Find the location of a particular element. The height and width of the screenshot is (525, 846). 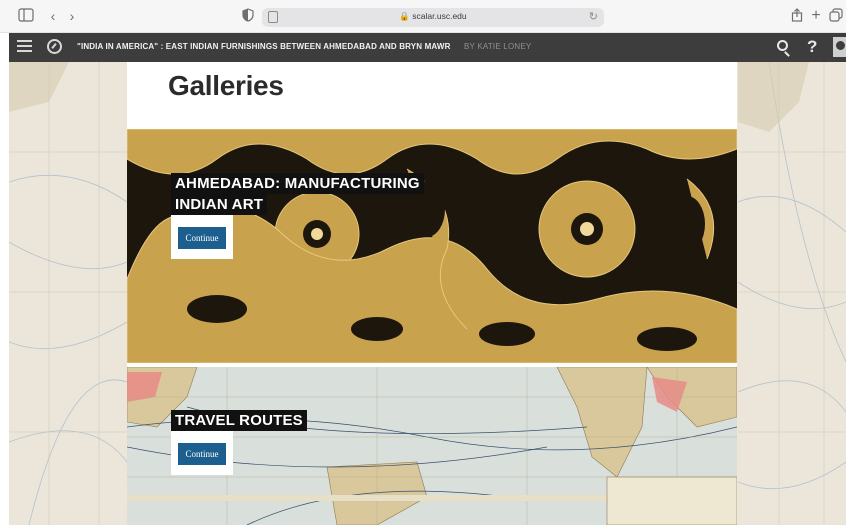

url-value: scalar.usc.edu is located at coordinates (439, 16).